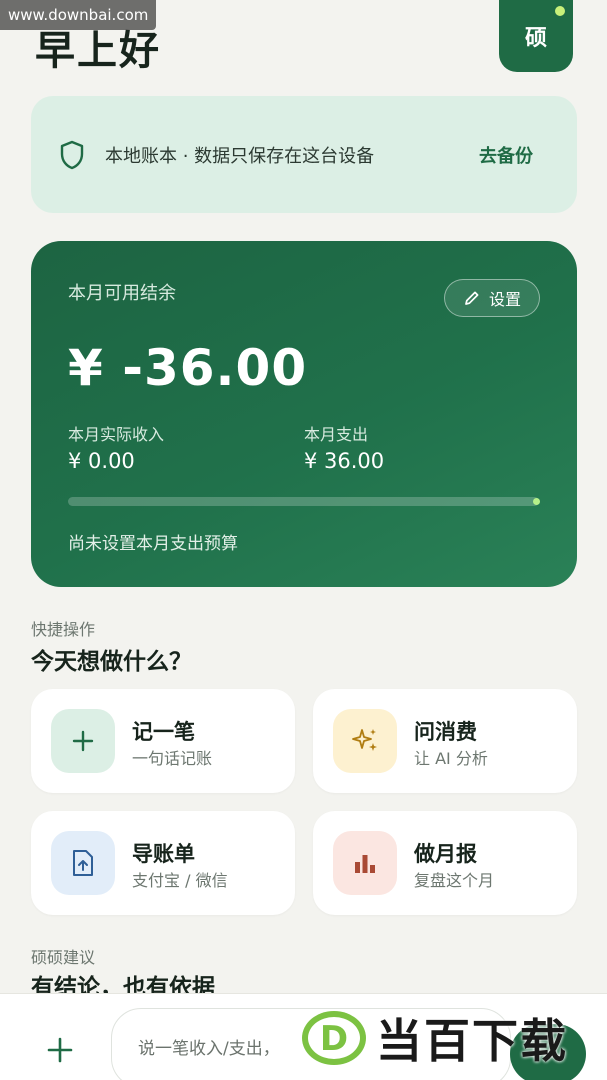 Image resolution: width=607 pixels, height=1080 pixels. What do you see at coordinates (336, 434) in the screenshot?
I see `expense-label: 本月支出` at bounding box center [336, 434].